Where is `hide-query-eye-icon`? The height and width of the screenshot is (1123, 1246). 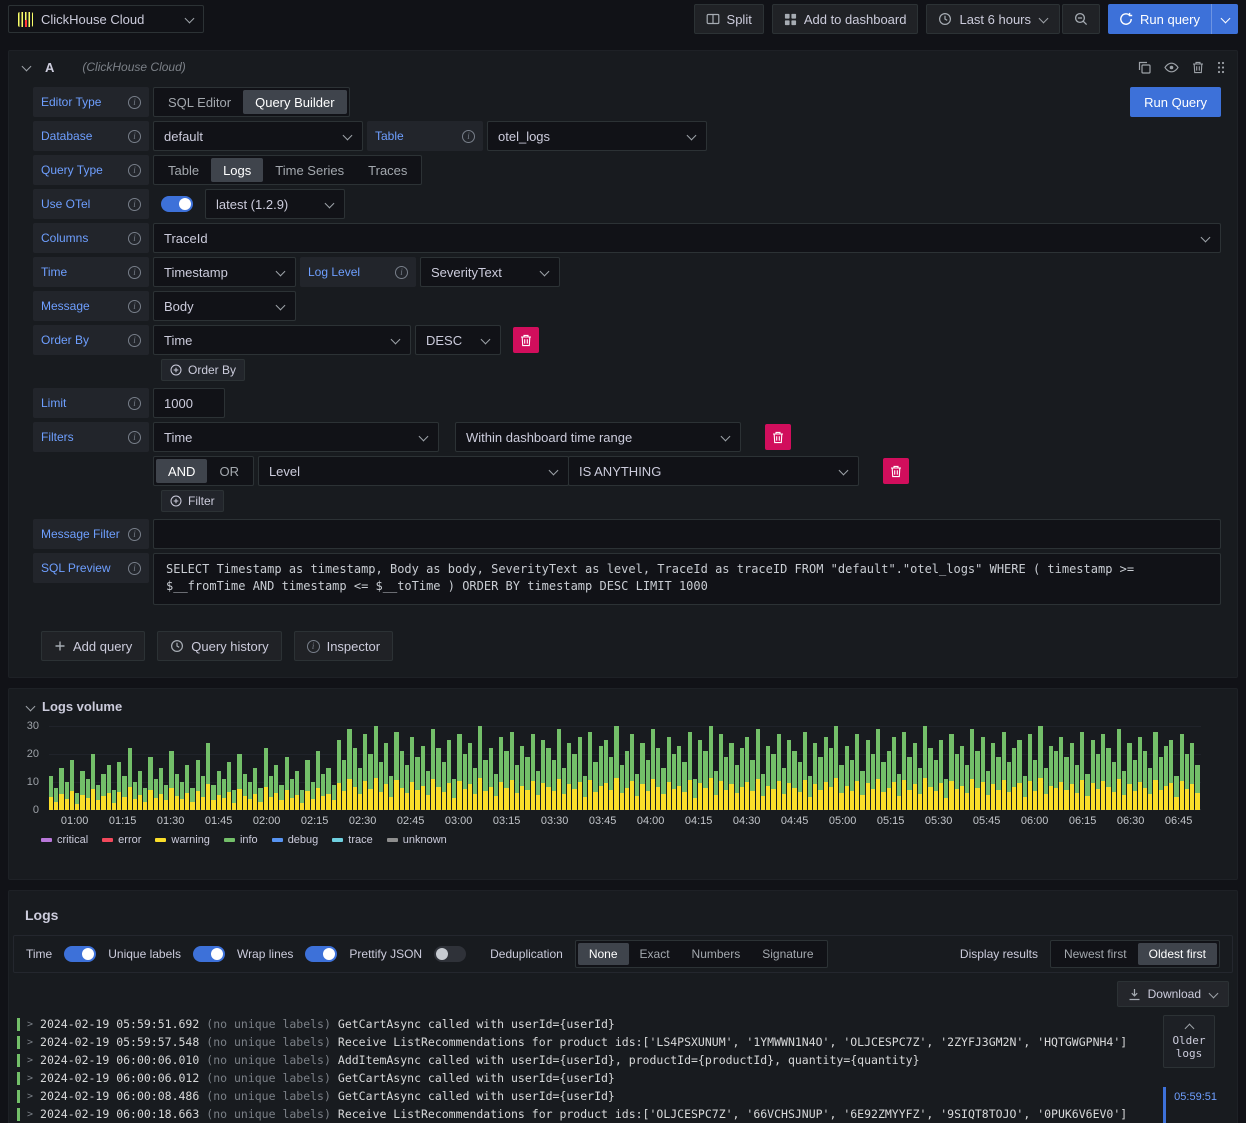
hide-query-eye-icon is located at coordinates (1171, 67).